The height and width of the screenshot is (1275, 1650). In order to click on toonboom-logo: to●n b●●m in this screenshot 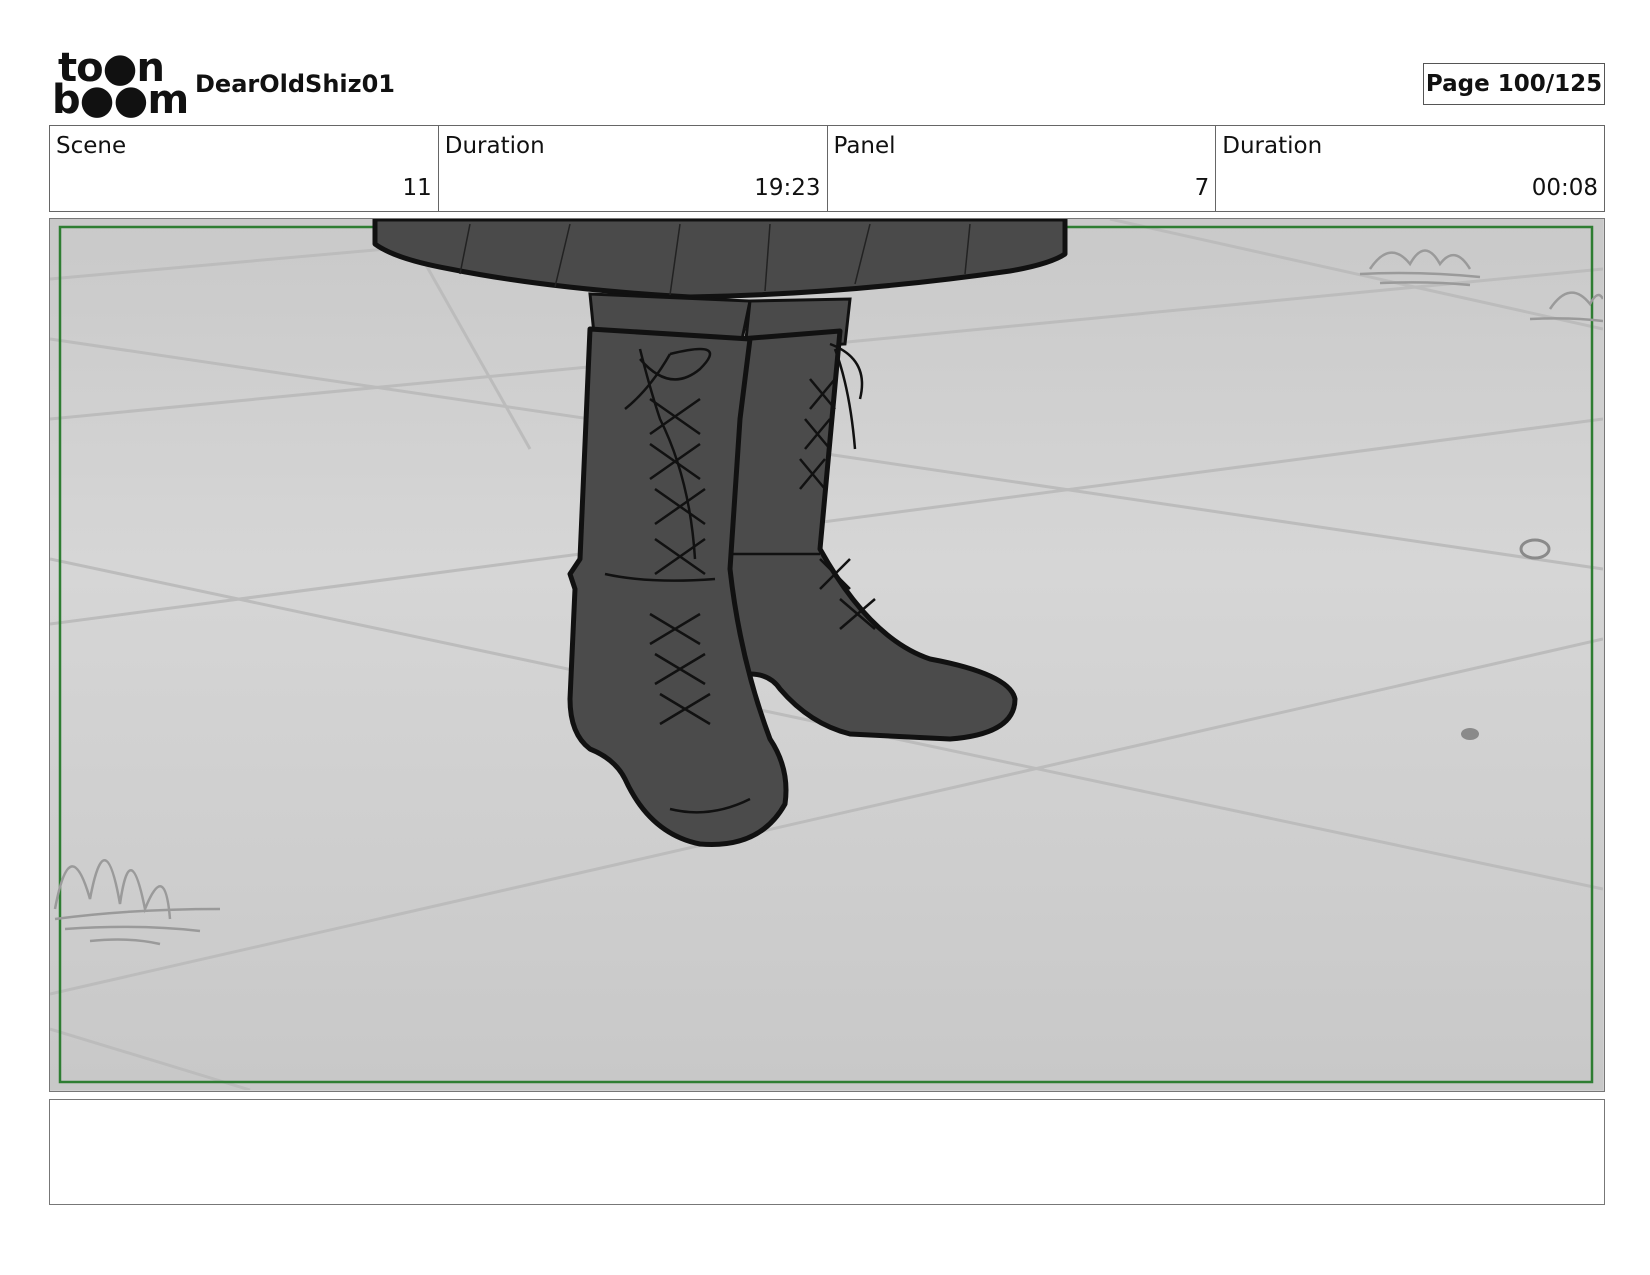, I will do `click(120, 84)`.